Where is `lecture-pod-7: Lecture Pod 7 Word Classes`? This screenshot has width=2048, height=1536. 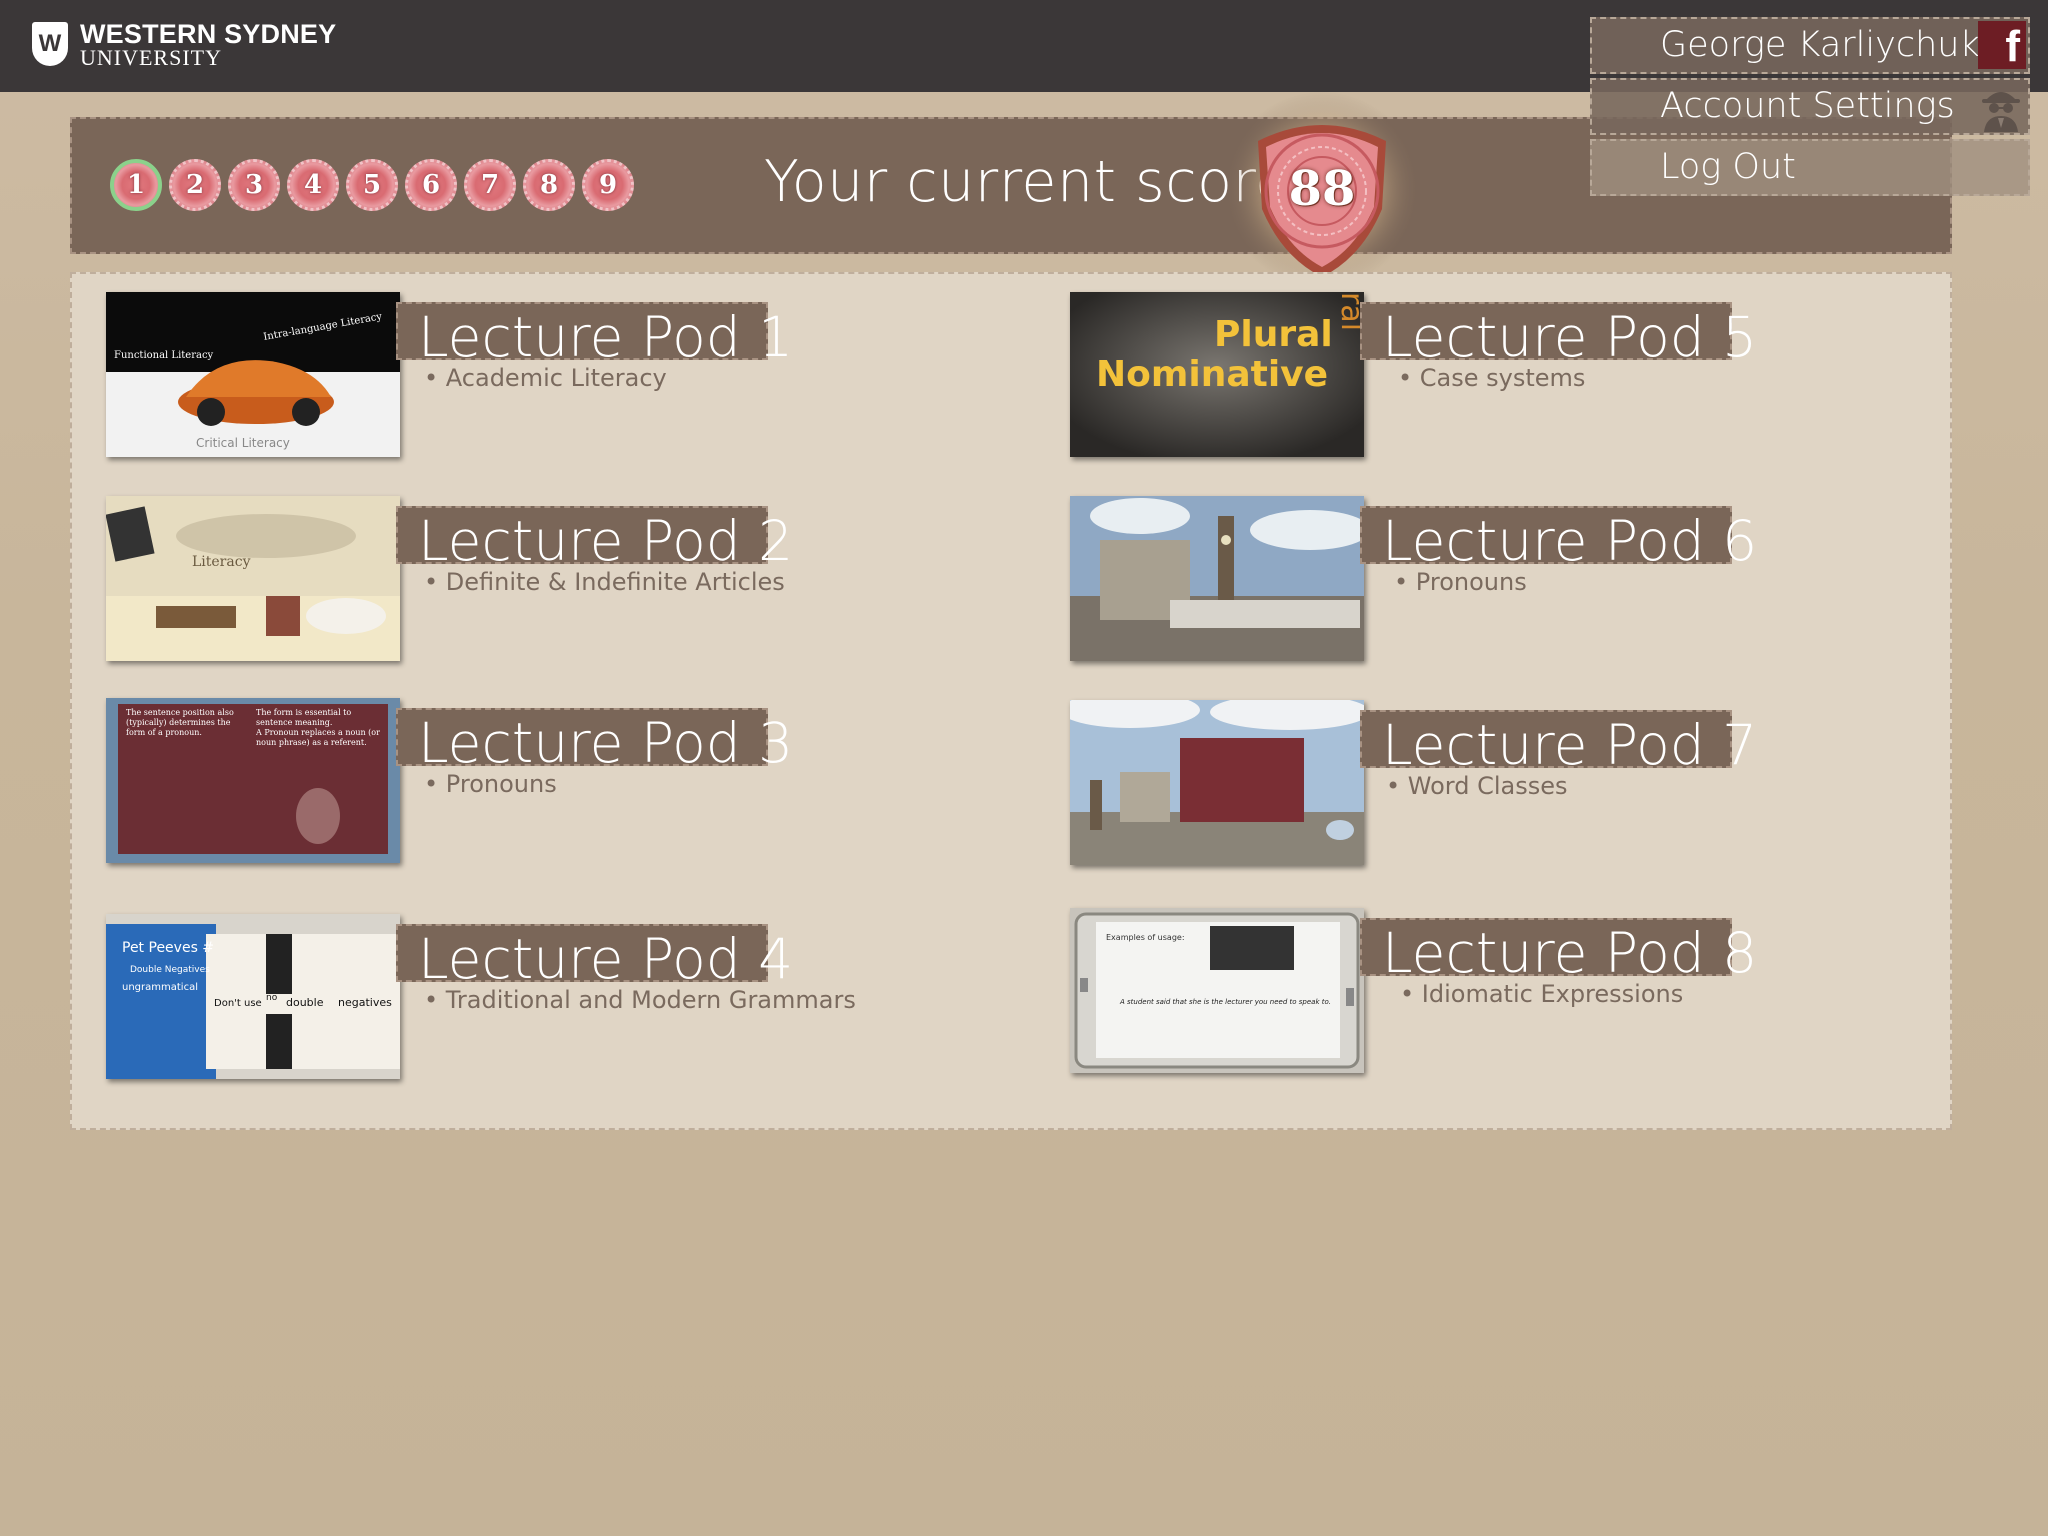 lecture-pod-7: Lecture Pod 7 Word Classes is located at coordinates (1540, 785).